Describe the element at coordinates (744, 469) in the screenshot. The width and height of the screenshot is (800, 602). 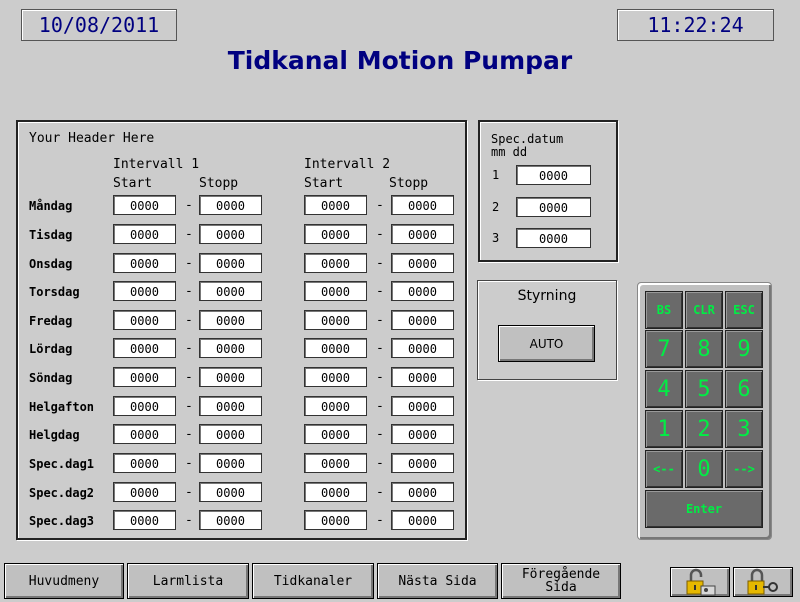
I see `key-right: -->` at that location.